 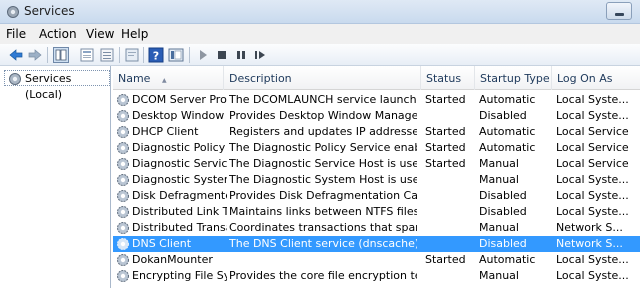 What do you see at coordinates (619, 11) in the screenshot?
I see `minimize-button` at bounding box center [619, 11].